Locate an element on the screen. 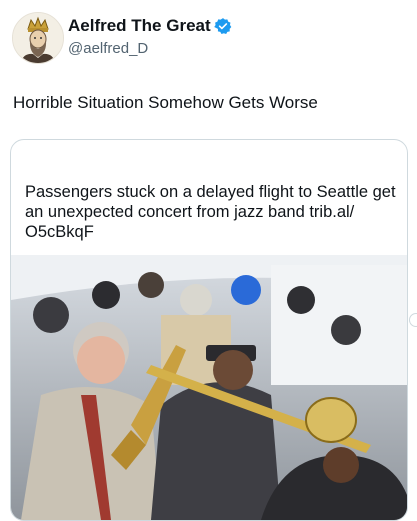  author-names: Aelfred The Great @aelfred_D is located at coordinates (150, 37).